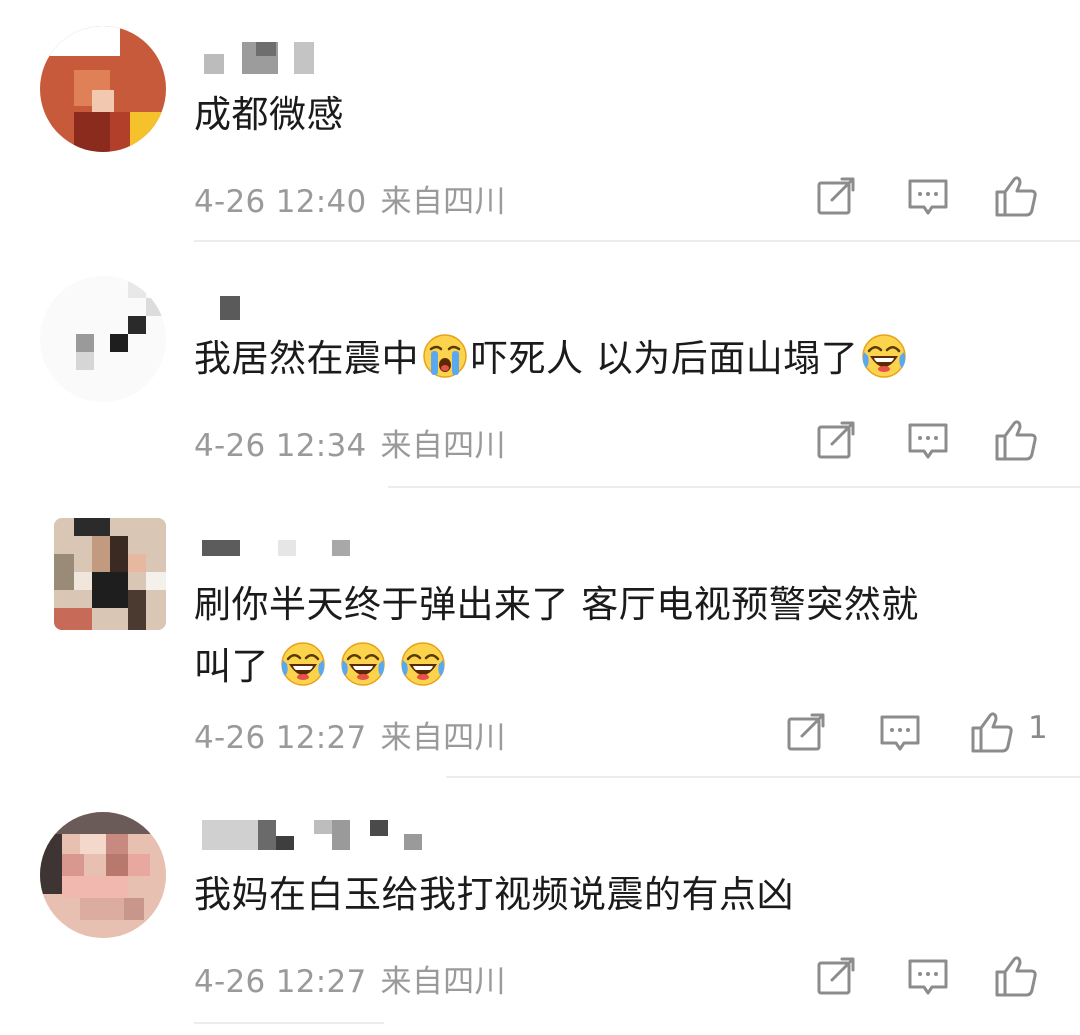  I want to click on comment-text: 我居然在震中 吓死人 以为后面山塌了, so click(624, 359).